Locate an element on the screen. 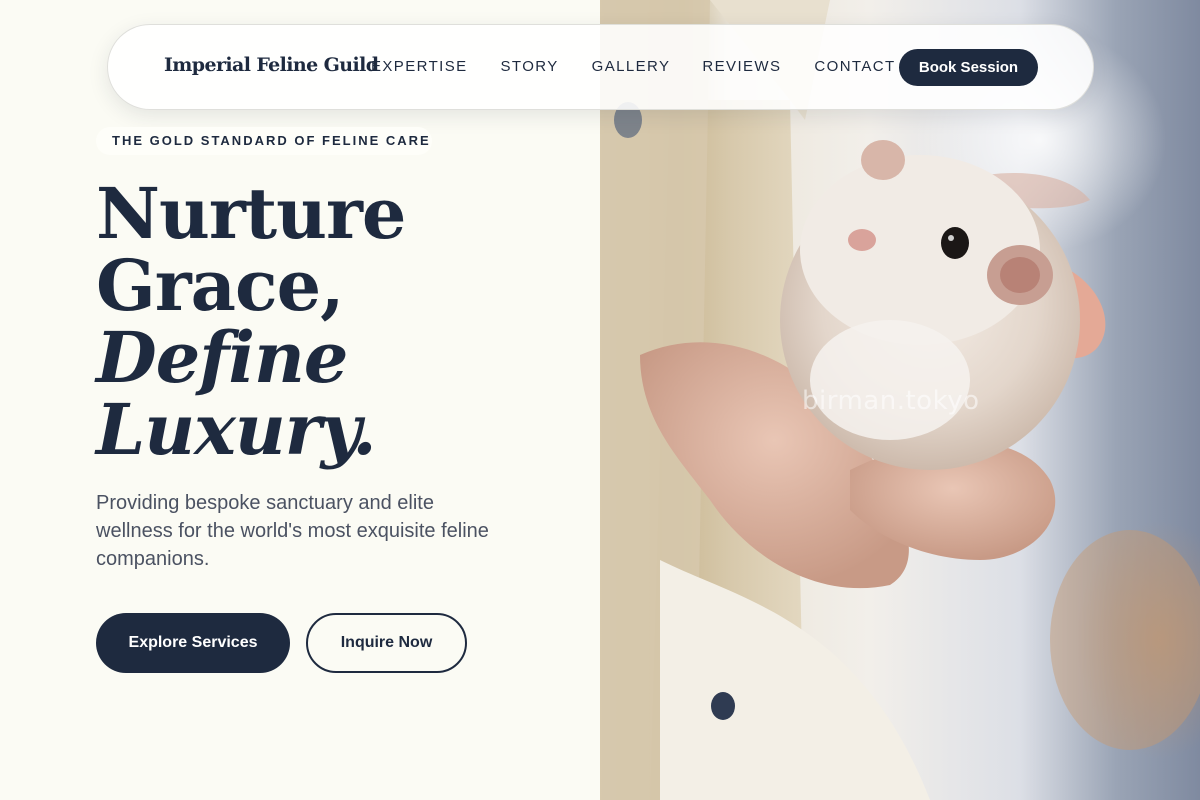 This screenshot has height=800, width=1200. hero-headline: Nurture Grace, Define Luxury. is located at coordinates (251, 321).